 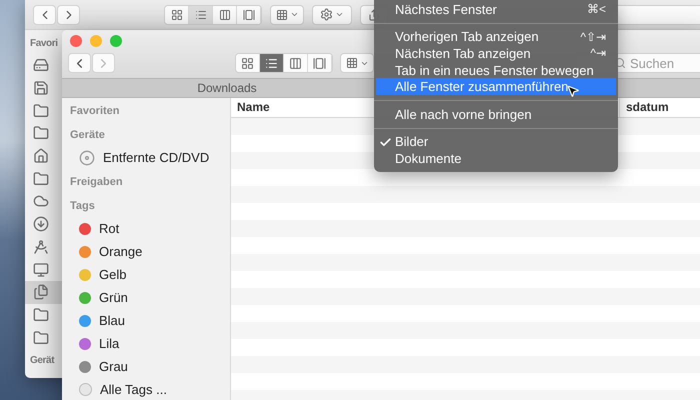 I want to click on sidebar-label: Rot, so click(x=109, y=228).